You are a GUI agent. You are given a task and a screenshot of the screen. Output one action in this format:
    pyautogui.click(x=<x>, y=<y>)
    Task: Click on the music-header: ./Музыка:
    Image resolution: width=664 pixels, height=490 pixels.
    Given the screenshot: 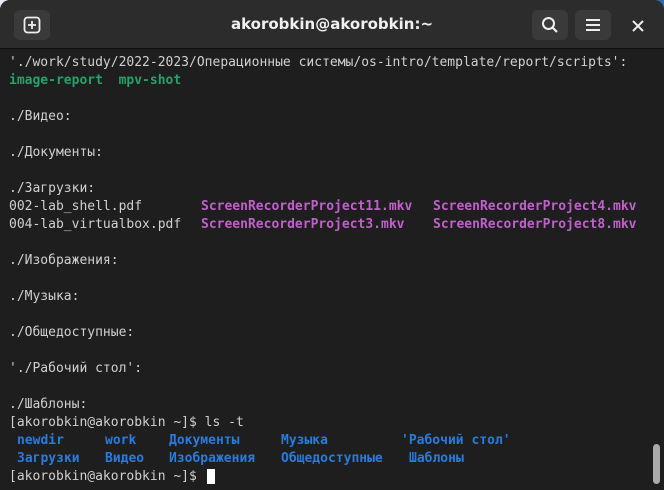 What is the action you would take?
    pyautogui.click(x=44, y=296)
    